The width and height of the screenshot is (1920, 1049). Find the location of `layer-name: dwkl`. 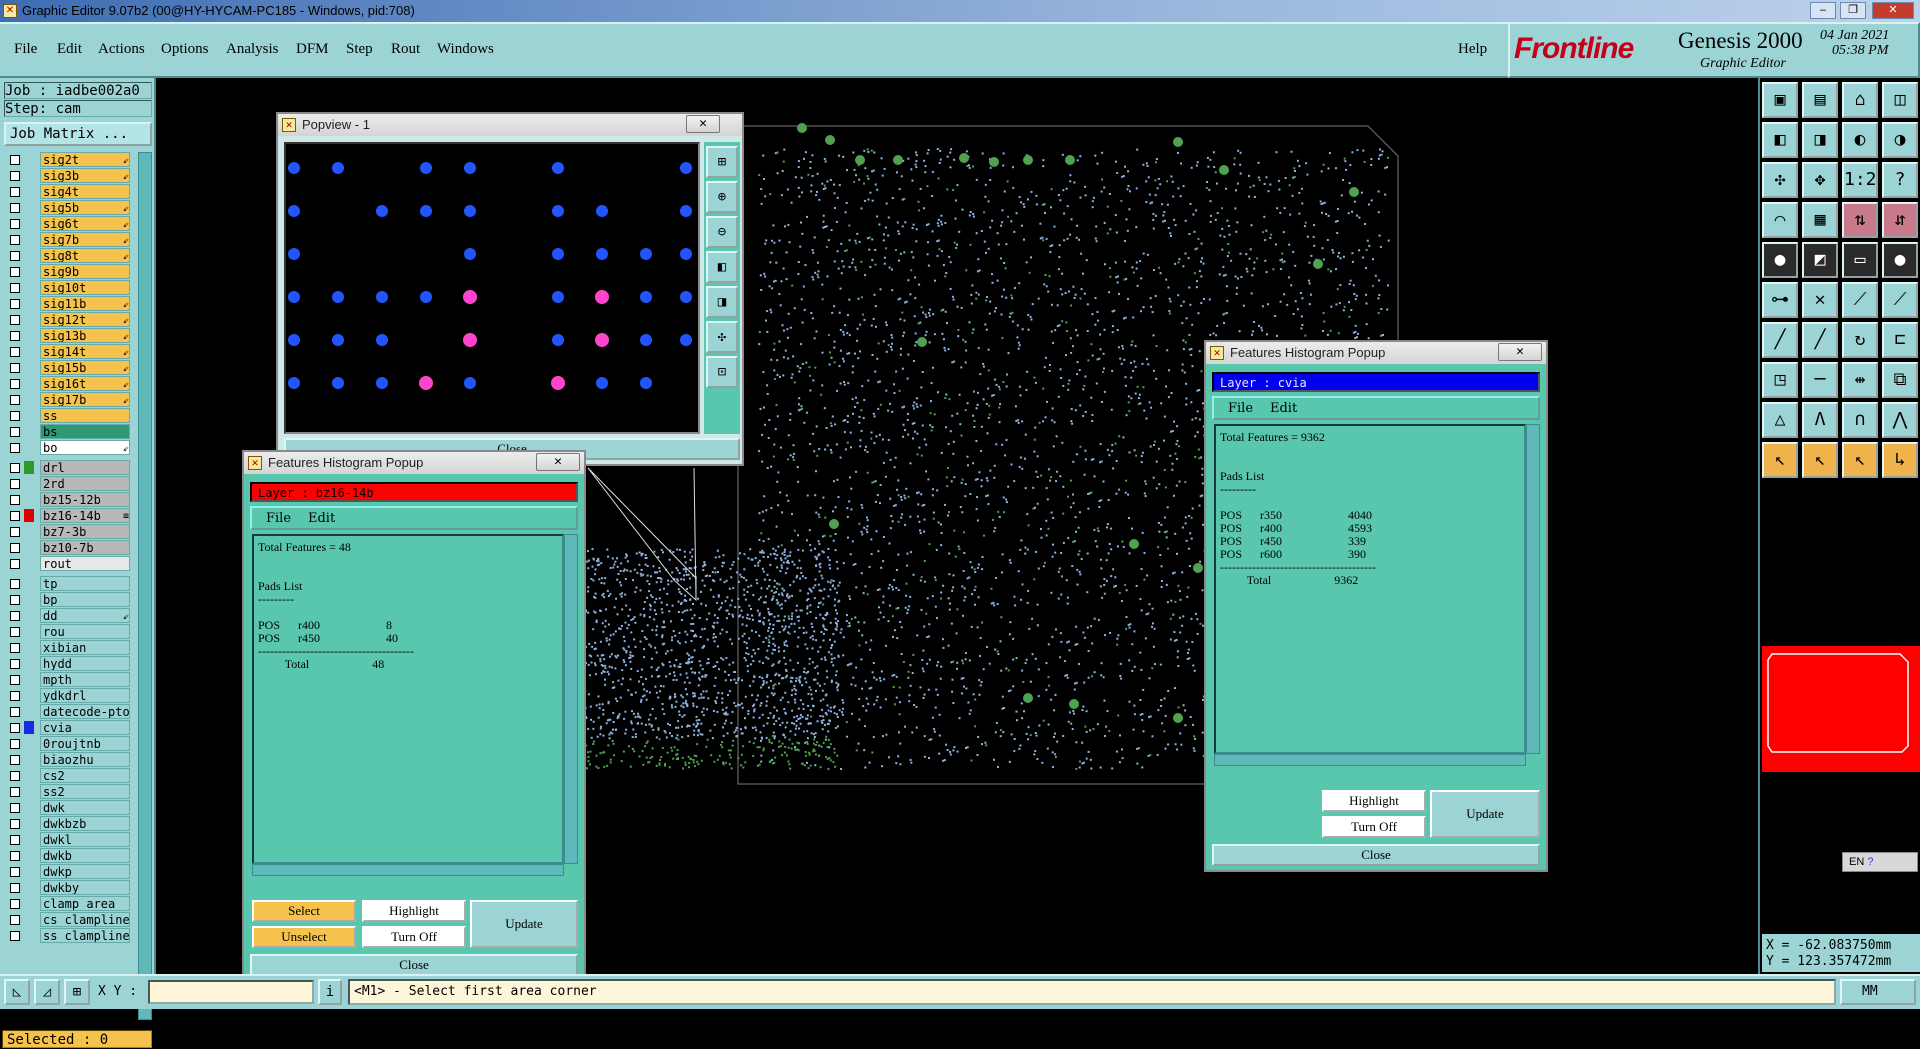

layer-name: dwkl is located at coordinates (85, 839).